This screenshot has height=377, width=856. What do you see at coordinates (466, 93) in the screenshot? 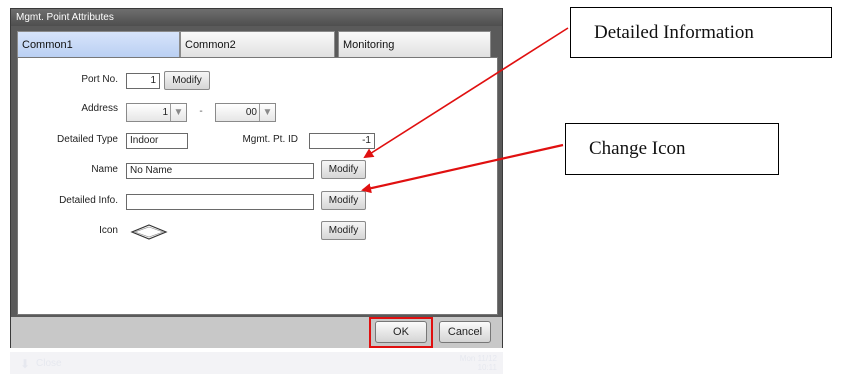
I see `arrow-to-name-modify` at bounding box center [466, 93].